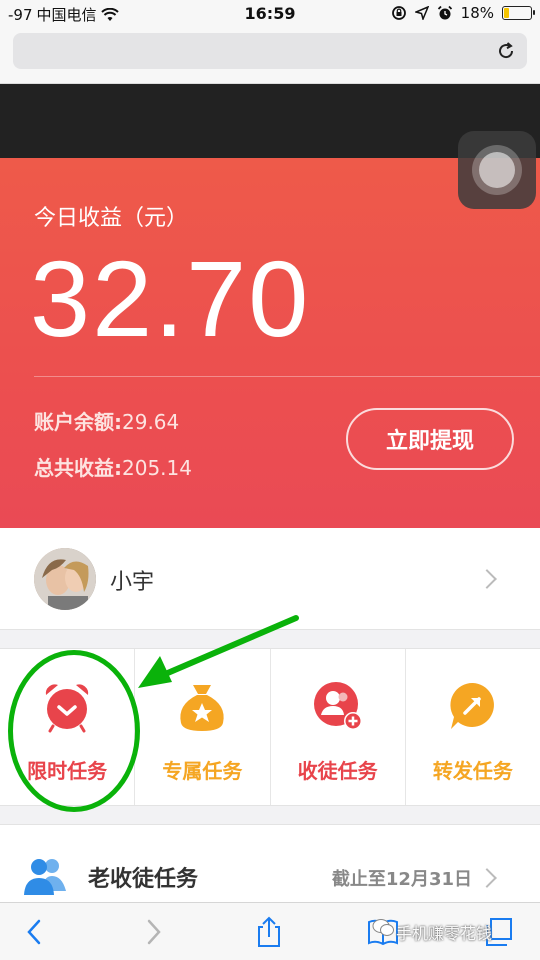 The width and height of the screenshot is (540, 960). I want to click on browser-address-area, so click(270, 56).